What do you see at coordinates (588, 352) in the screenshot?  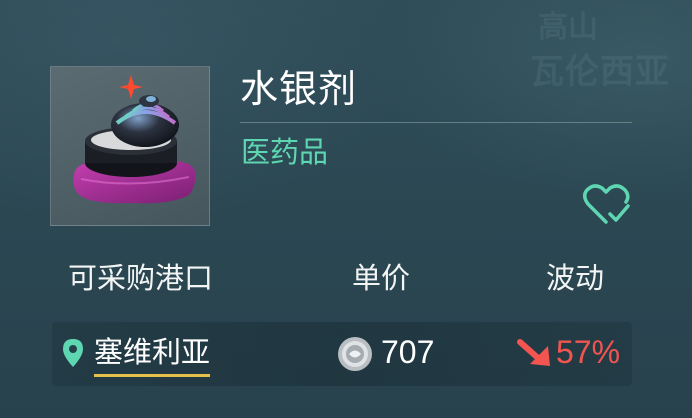 I see `price-change: 57%` at bounding box center [588, 352].